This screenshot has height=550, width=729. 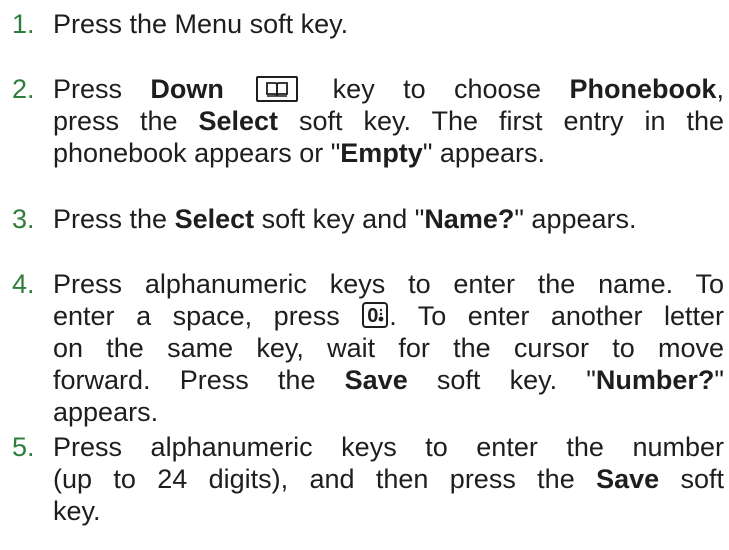 What do you see at coordinates (106, 412) in the screenshot?
I see `text-run: appears.` at bounding box center [106, 412].